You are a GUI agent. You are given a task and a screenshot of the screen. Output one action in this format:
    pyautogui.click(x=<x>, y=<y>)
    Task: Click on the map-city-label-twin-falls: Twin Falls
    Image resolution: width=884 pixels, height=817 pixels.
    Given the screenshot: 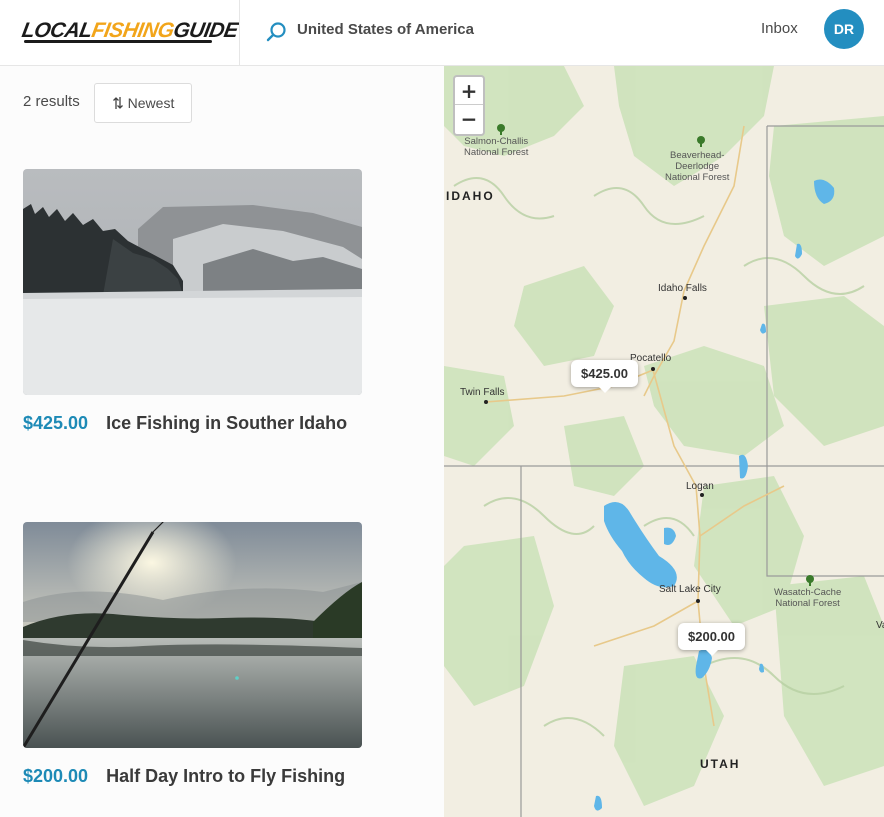 What is the action you would take?
    pyautogui.click(x=482, y=392)
    